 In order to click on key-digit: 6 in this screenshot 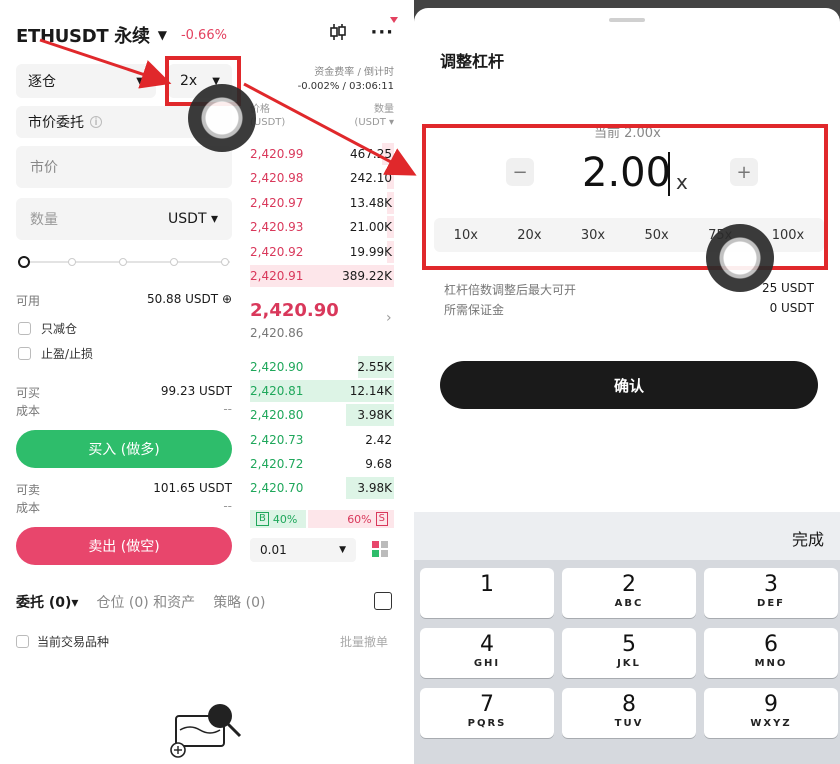, I will do `click(771, 644)`.